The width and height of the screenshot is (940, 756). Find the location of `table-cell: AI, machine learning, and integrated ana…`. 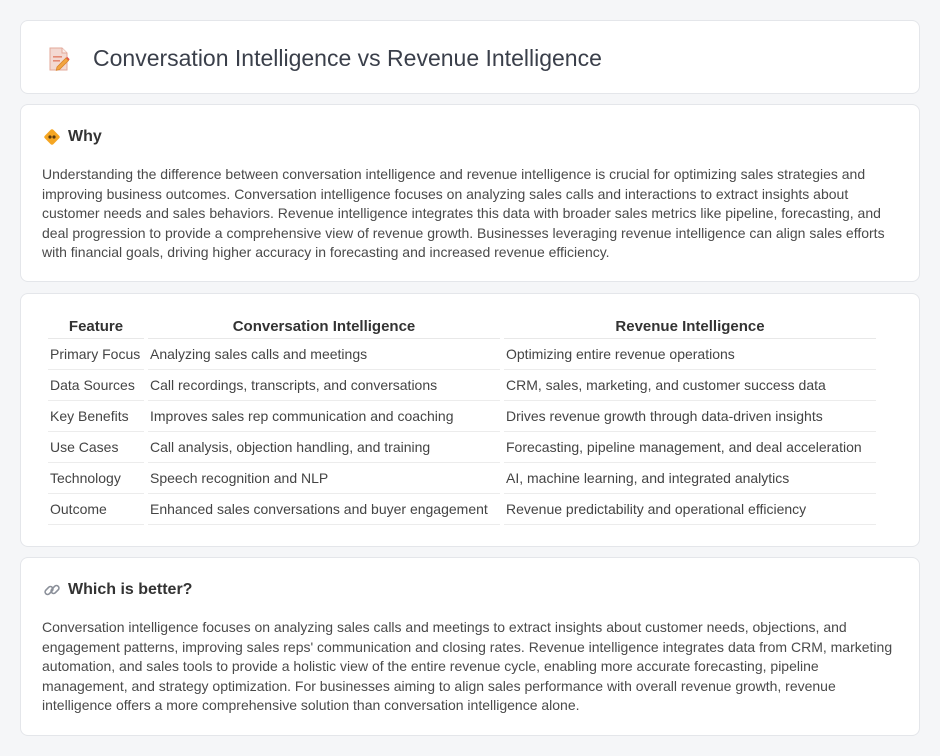

table-cell: AI, machine learning, and integrated ana… is located at coordinates (690, 478).